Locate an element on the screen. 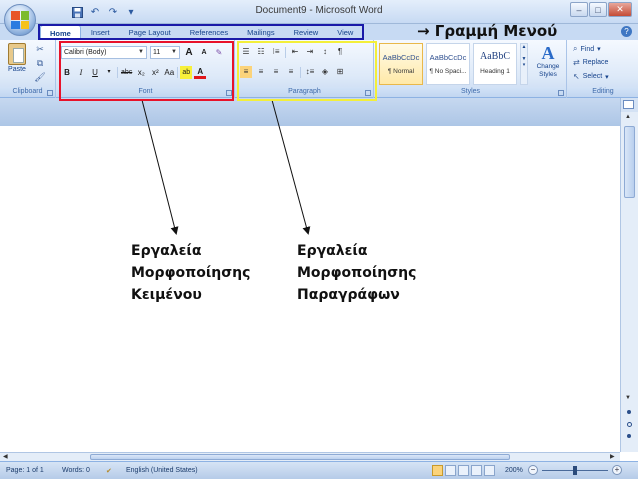  center-button: ≡ is located at coordinates (261, 72).